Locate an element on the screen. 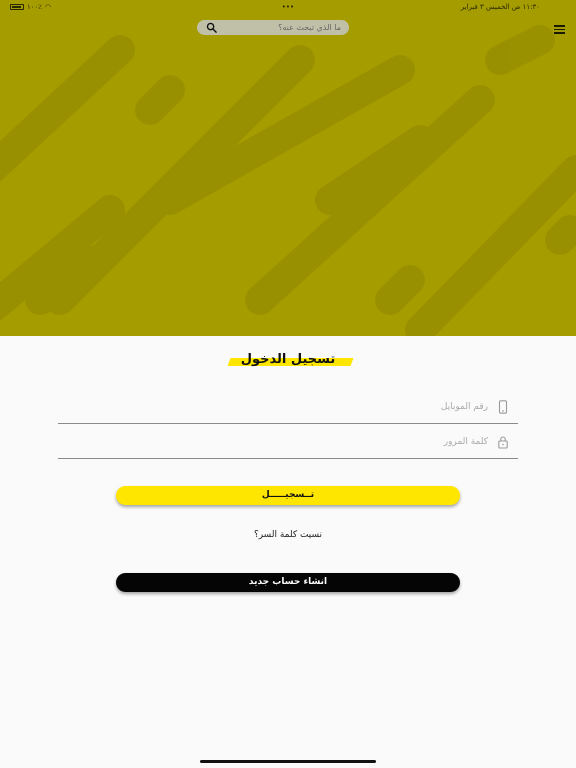 Image resolution: width=576 pixels, height=768 pixels. home-indicator is located at coordinates (288, 761).